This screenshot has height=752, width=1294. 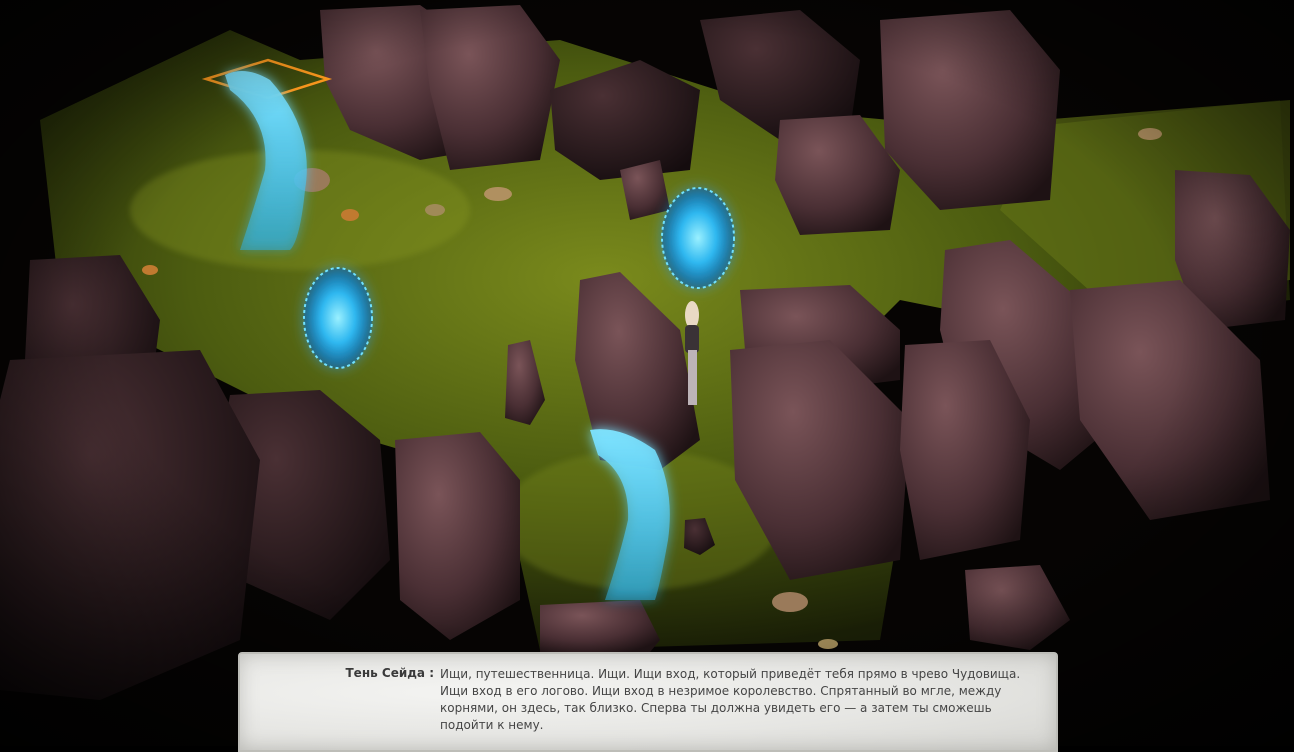 I want to click on portal-left, so click(x=338, y=318).